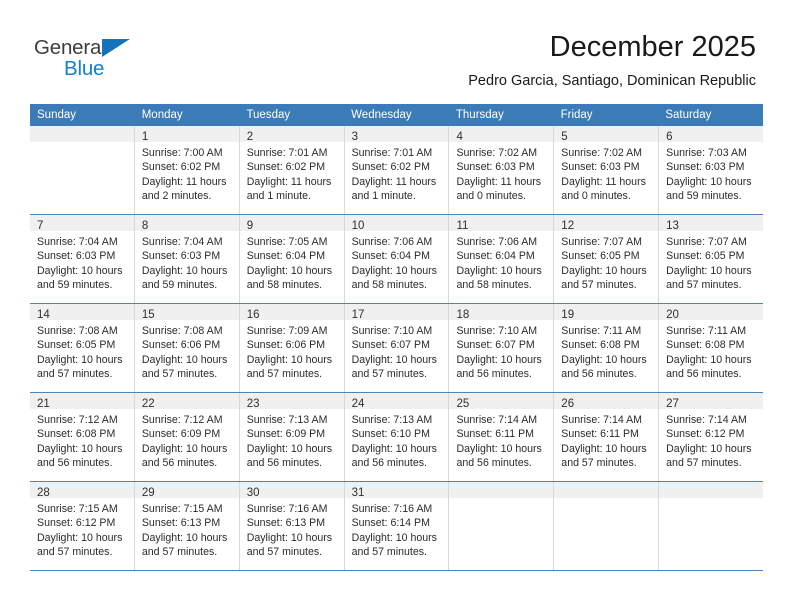  I want to click on general-blue-logo: General Blue, so click(99, 60).